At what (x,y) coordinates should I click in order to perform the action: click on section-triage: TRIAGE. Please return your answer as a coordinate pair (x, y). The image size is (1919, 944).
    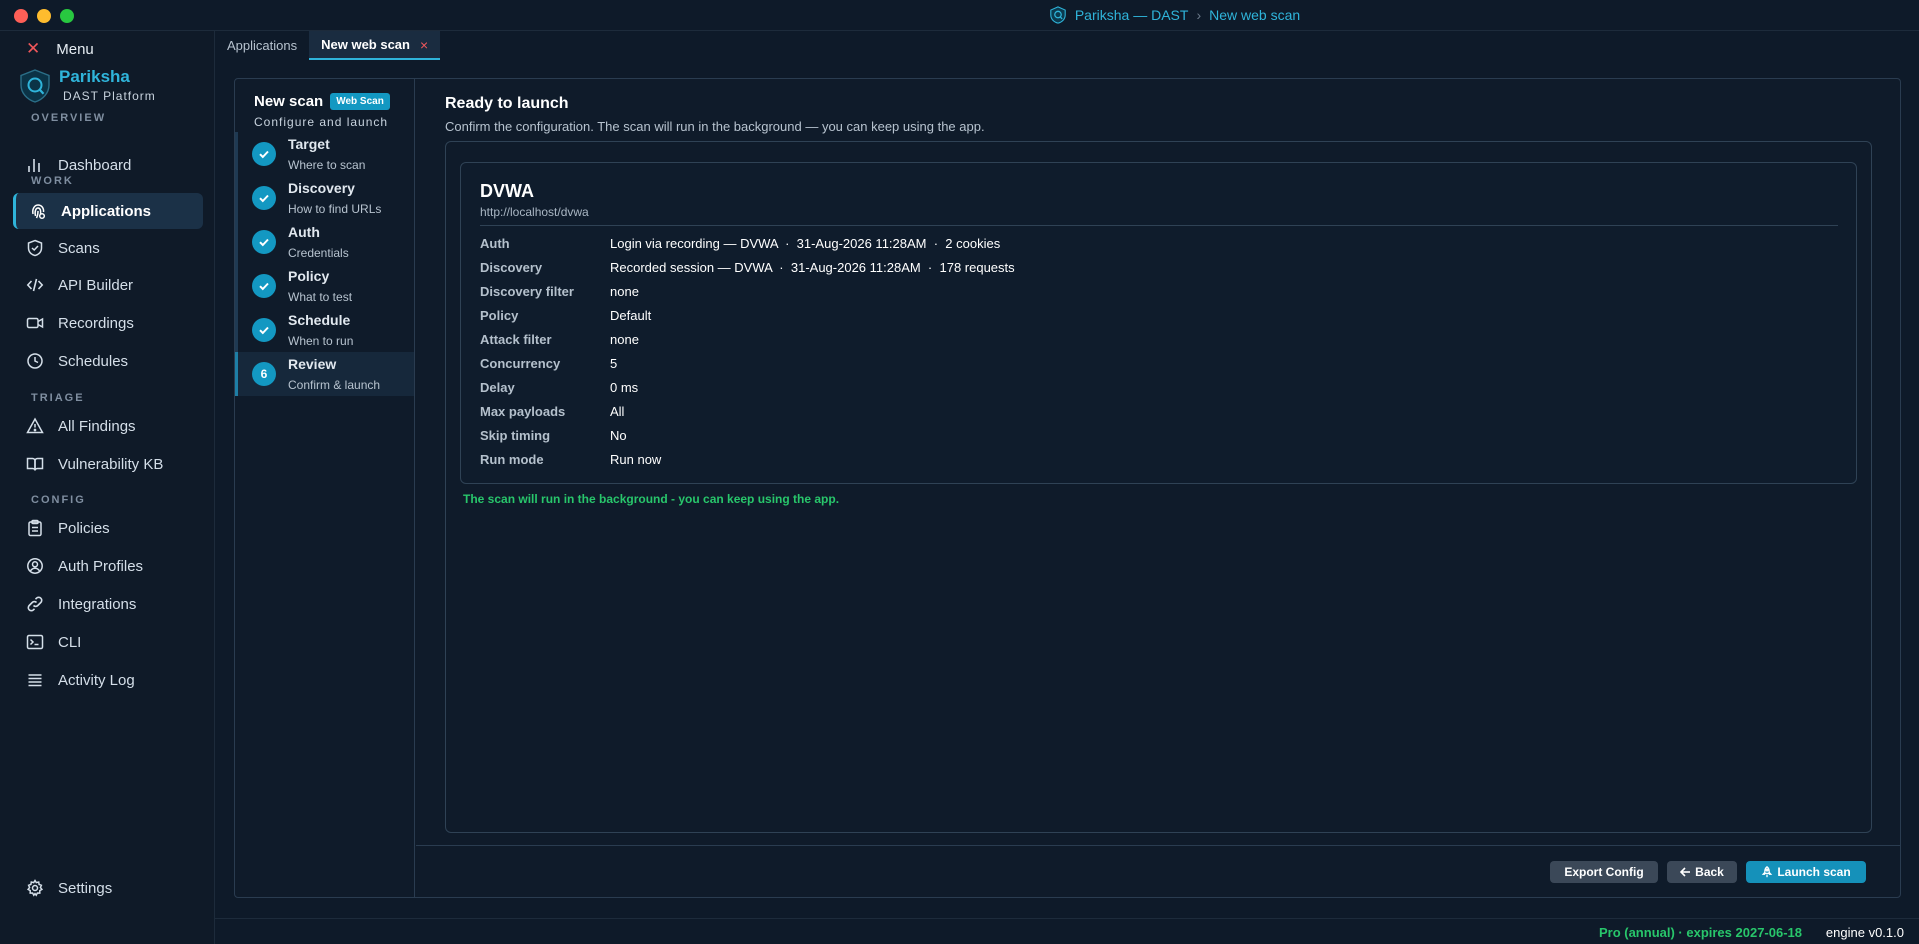
    Looking at the image, I should click on (58, 398).